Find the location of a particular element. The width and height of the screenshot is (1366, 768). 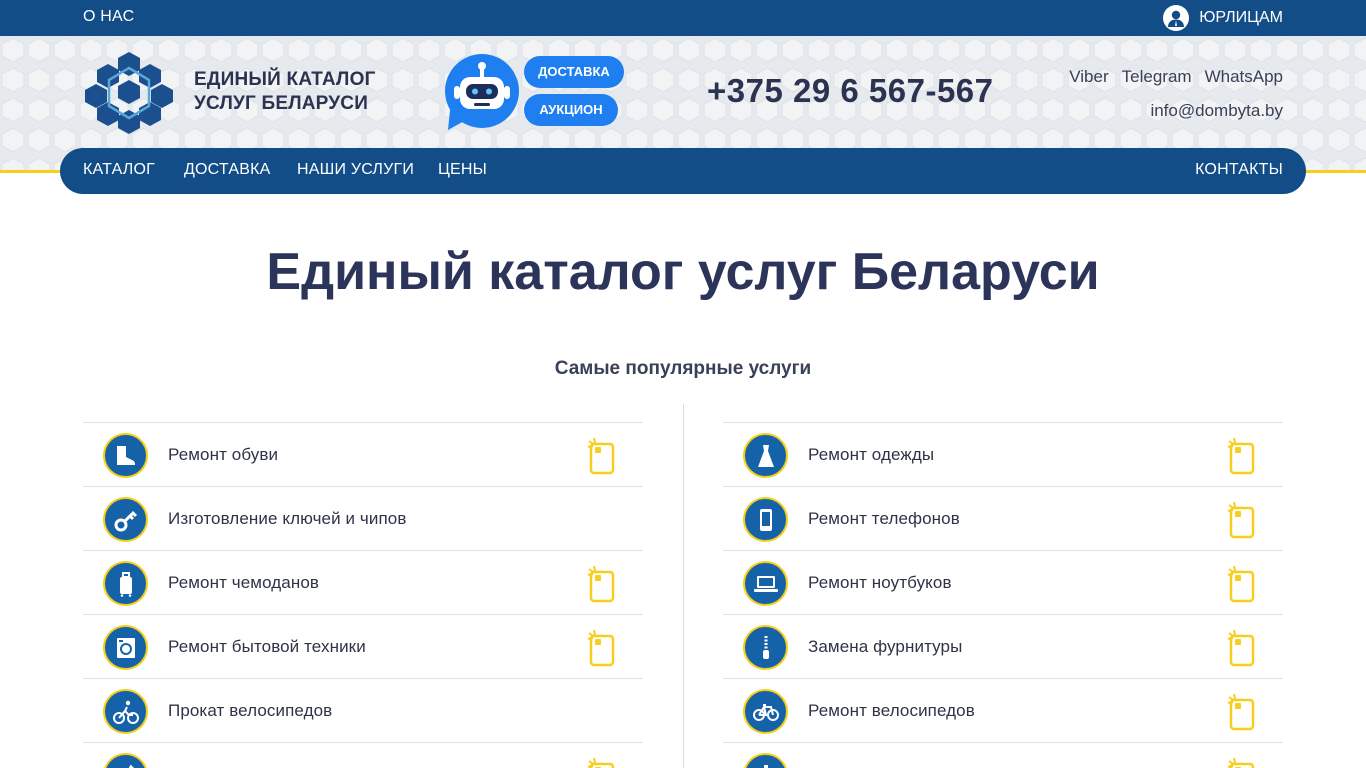

service-label: Ремонт телефонов is located at coordinates (884, 518).